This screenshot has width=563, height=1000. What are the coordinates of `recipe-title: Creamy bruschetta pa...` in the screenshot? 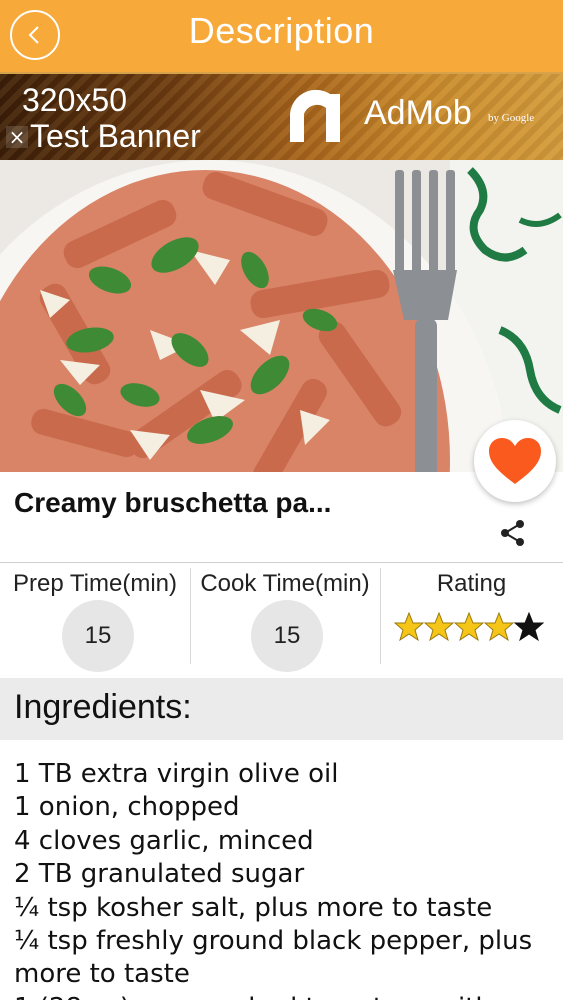 It's located at (173, 502).